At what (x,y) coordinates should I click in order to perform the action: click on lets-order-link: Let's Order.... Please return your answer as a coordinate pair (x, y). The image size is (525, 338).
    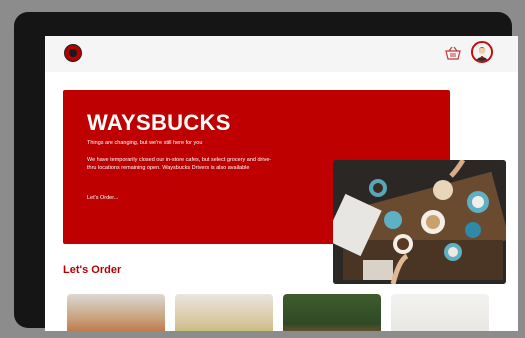
    Looking at the image, I should click on (102, 198).